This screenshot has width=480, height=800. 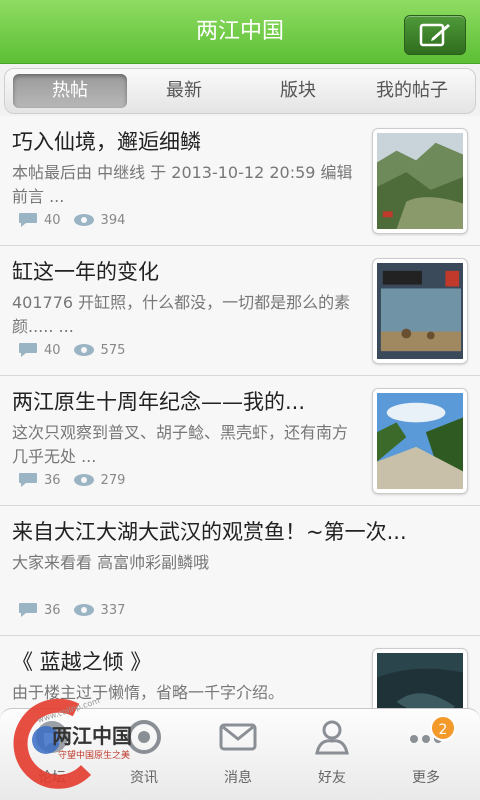 I want to click on view-count: 279, so click(x=113, y=480).